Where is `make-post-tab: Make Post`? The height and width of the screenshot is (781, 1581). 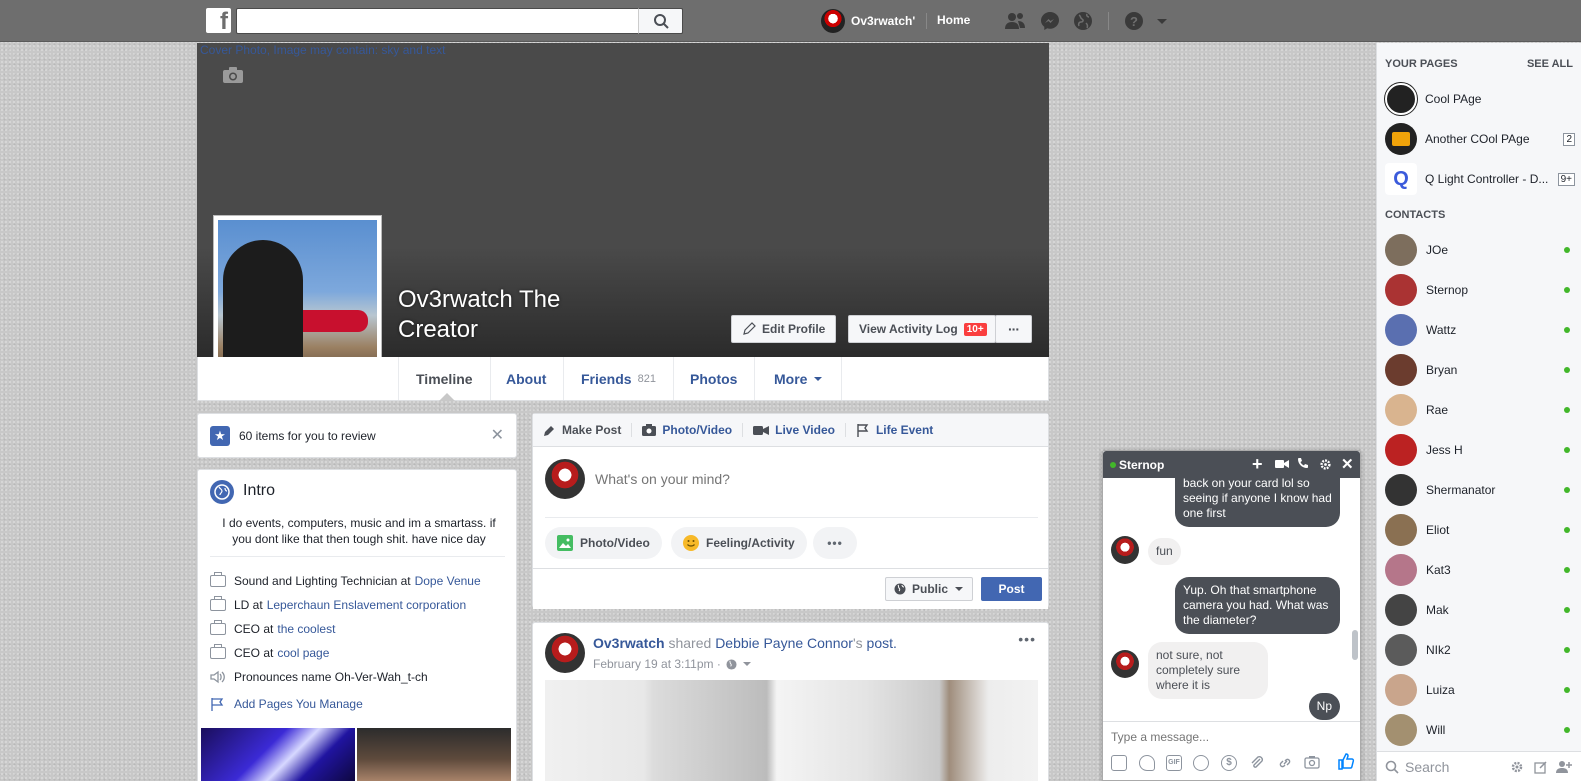
make-post-tab: Make Post is located at coordinates (583, 430).